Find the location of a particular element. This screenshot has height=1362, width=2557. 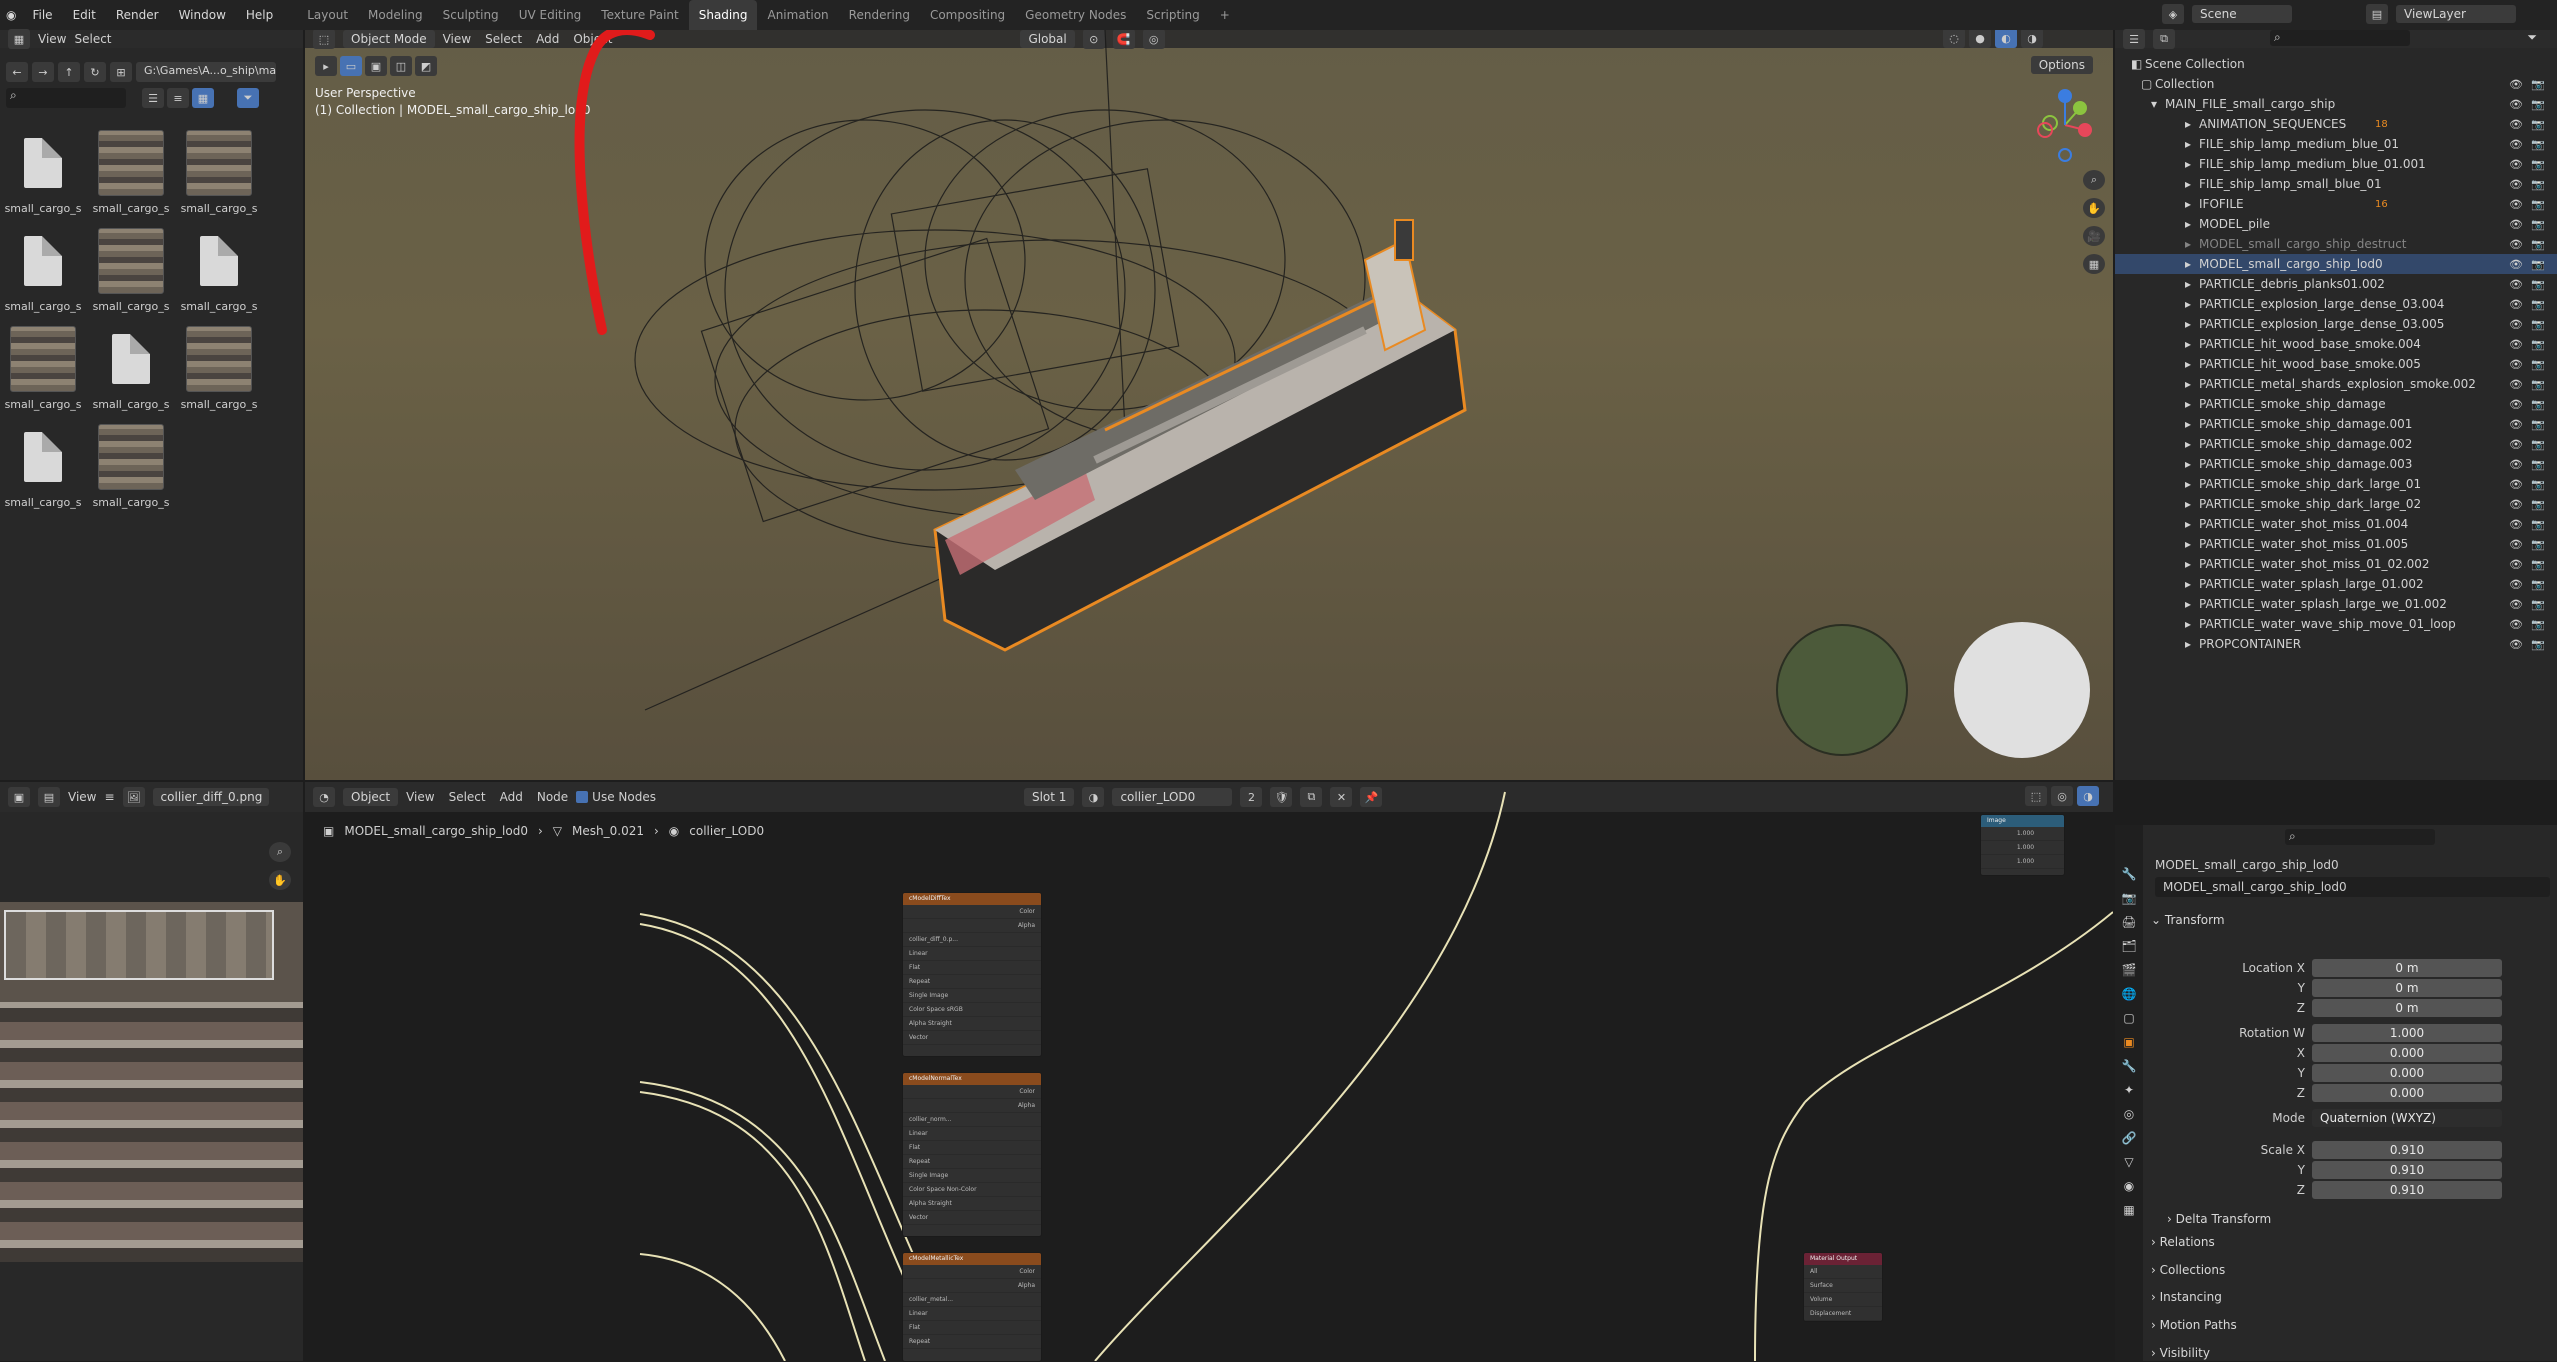

rotation-w-field: 1.000 is located at coordinates (2407, 1033).